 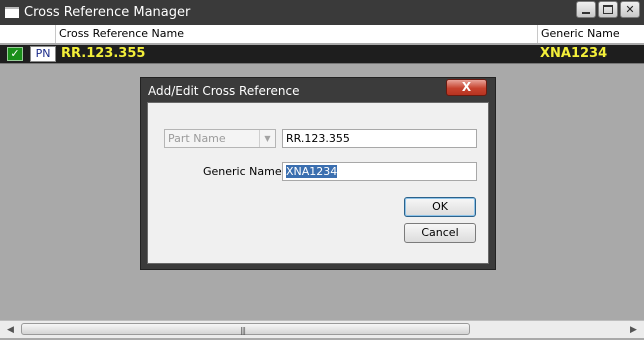 What do you see at coordinates (440, 233) in the screenshot?
I see `cancel-button: Cancel` at bounding box center [440, 233].